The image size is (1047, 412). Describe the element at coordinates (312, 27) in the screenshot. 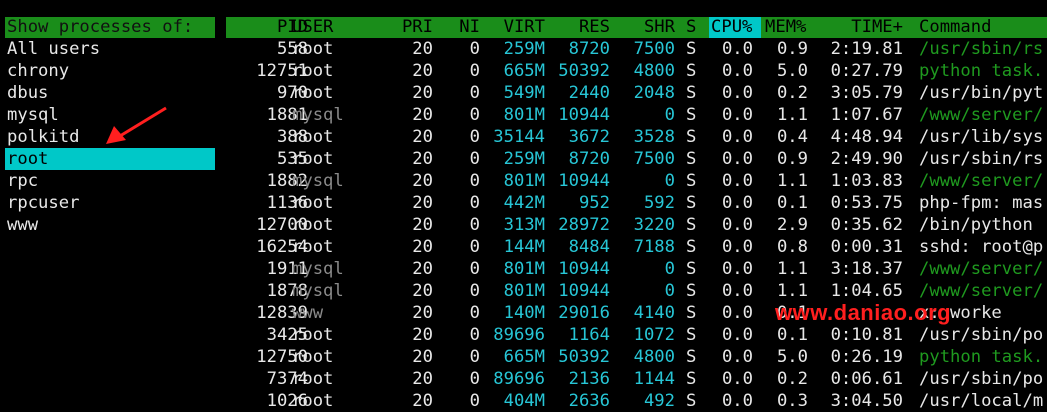

I see `col-header-user: USER` at that location.